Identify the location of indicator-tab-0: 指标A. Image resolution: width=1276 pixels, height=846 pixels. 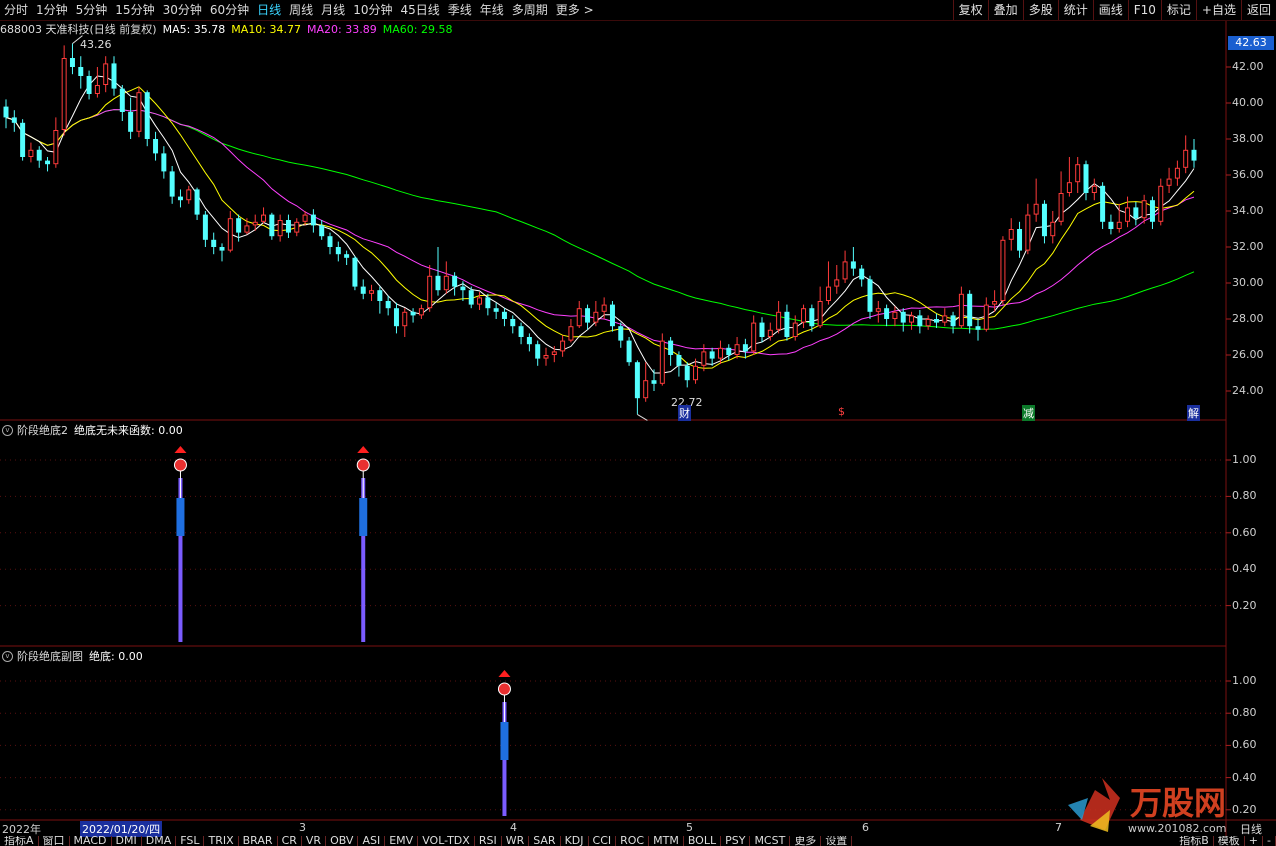
(19, 841).